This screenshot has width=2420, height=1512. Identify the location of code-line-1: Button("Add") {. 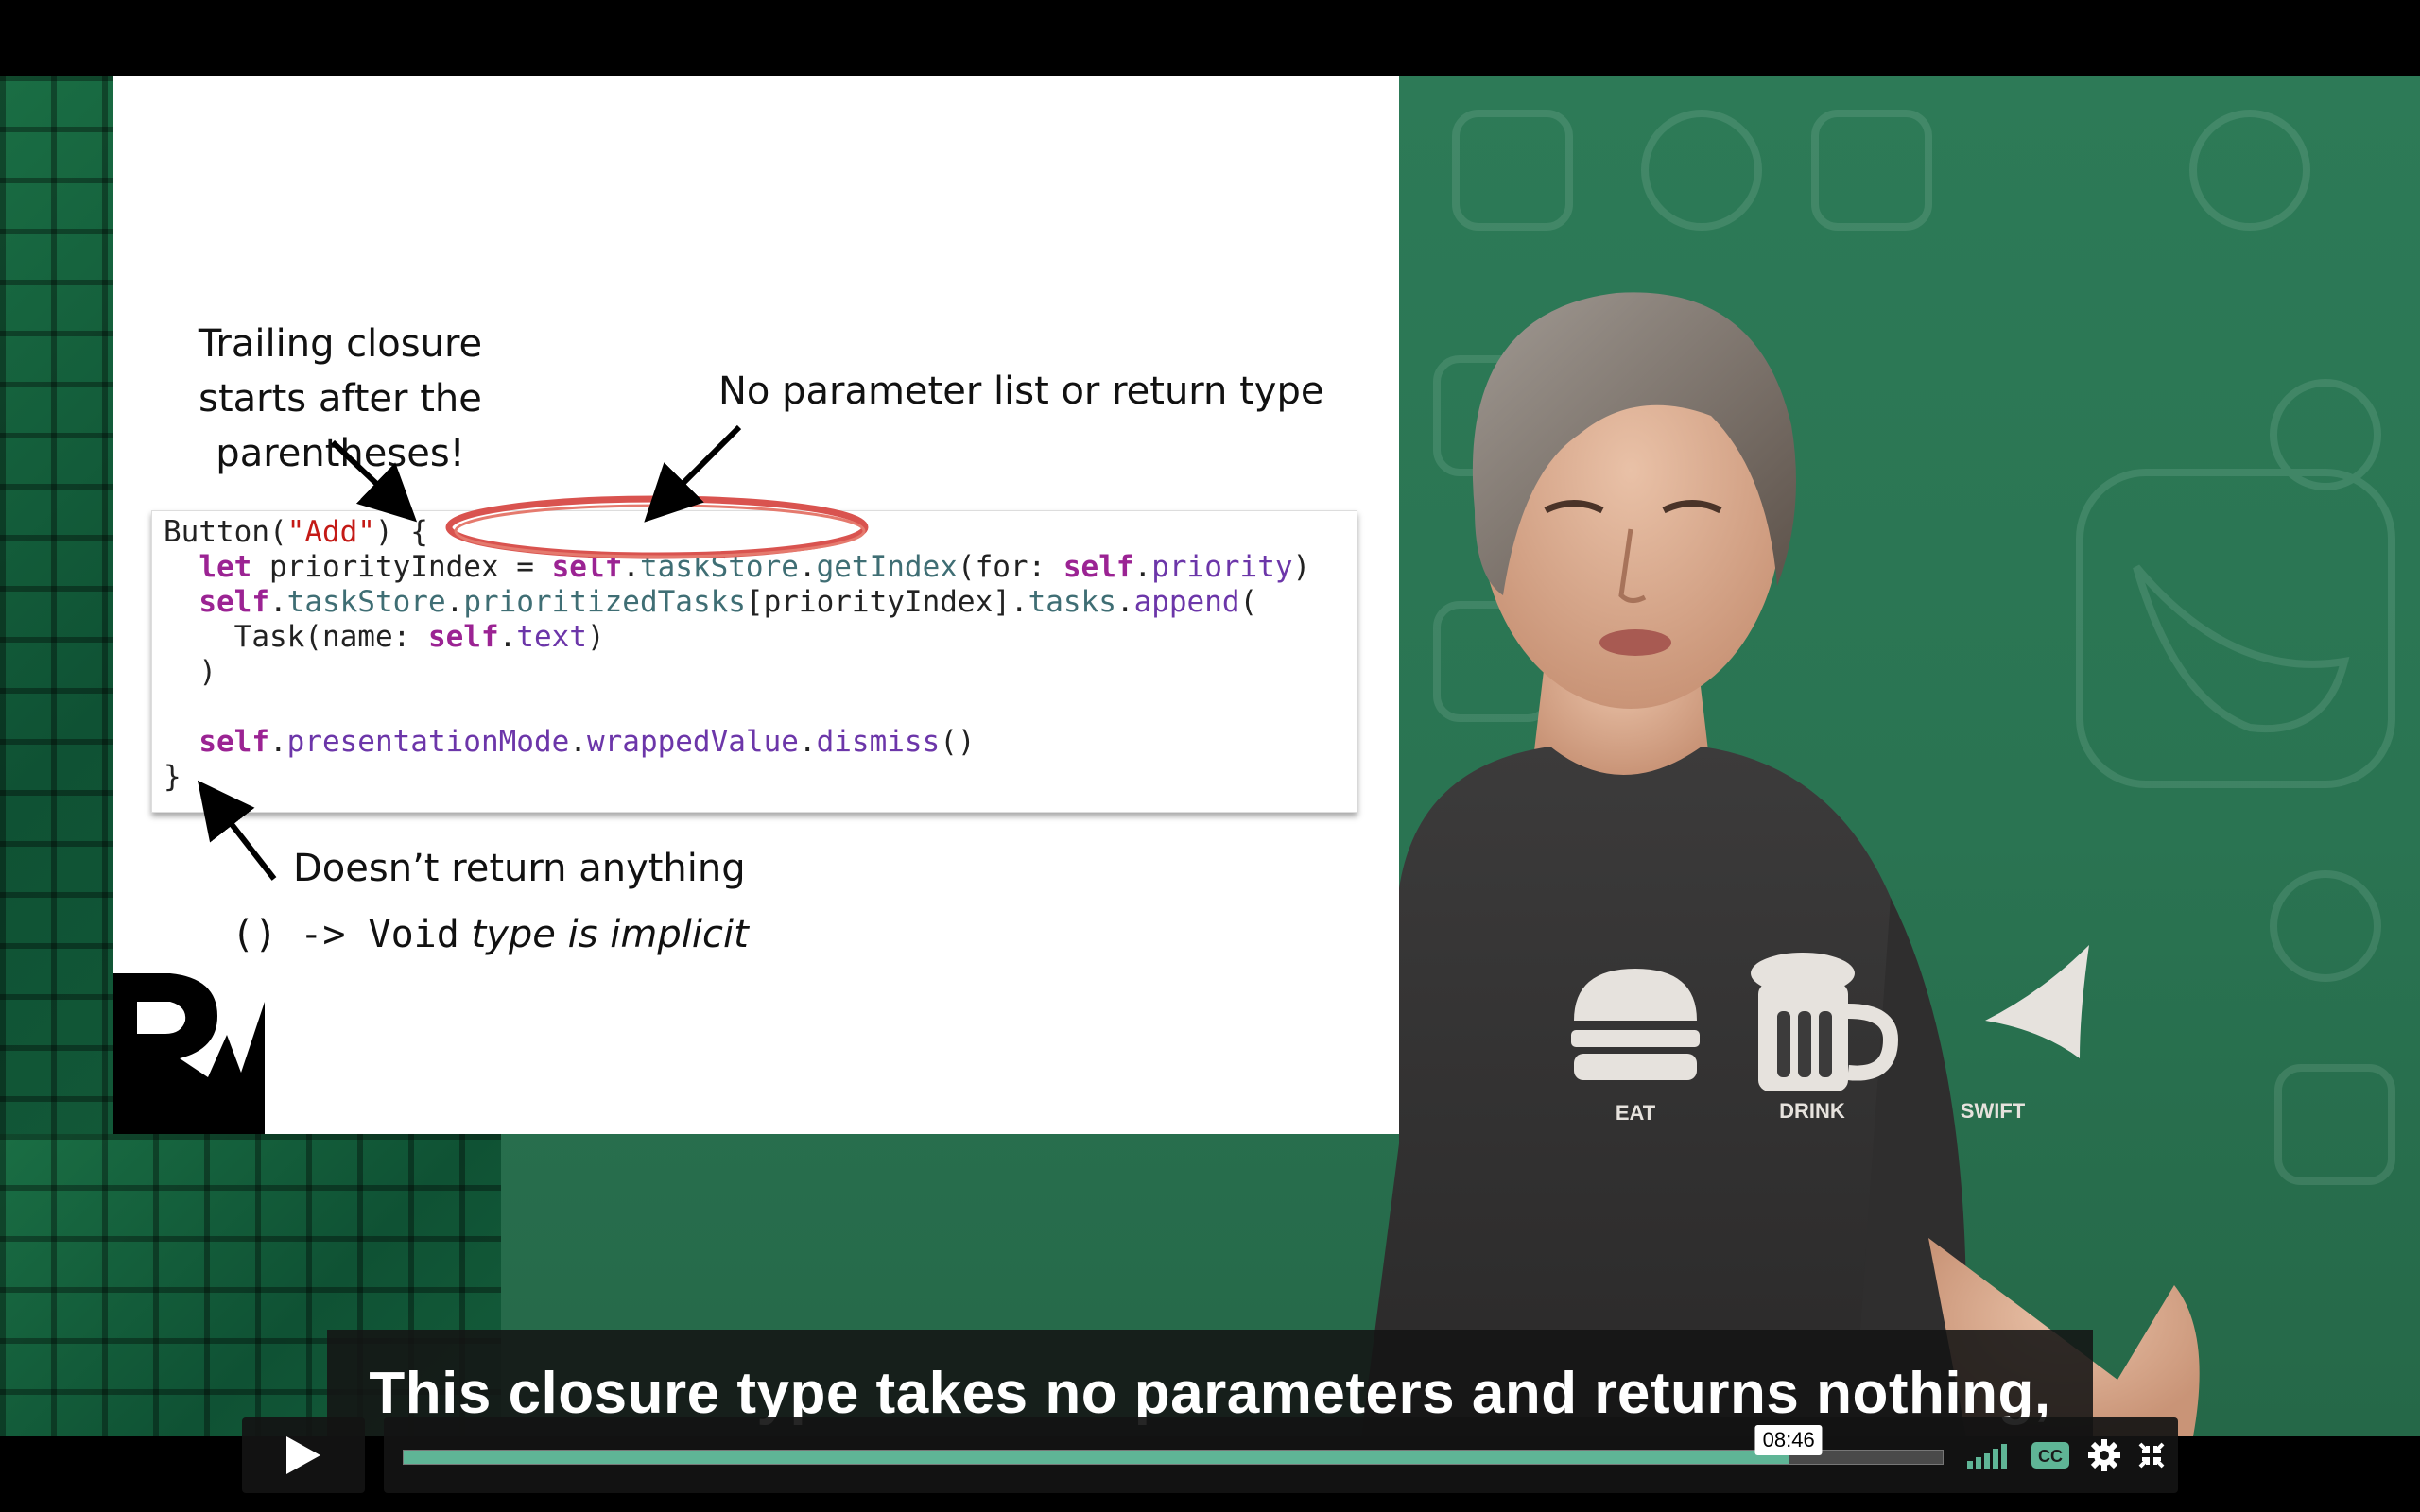
(296, 532).